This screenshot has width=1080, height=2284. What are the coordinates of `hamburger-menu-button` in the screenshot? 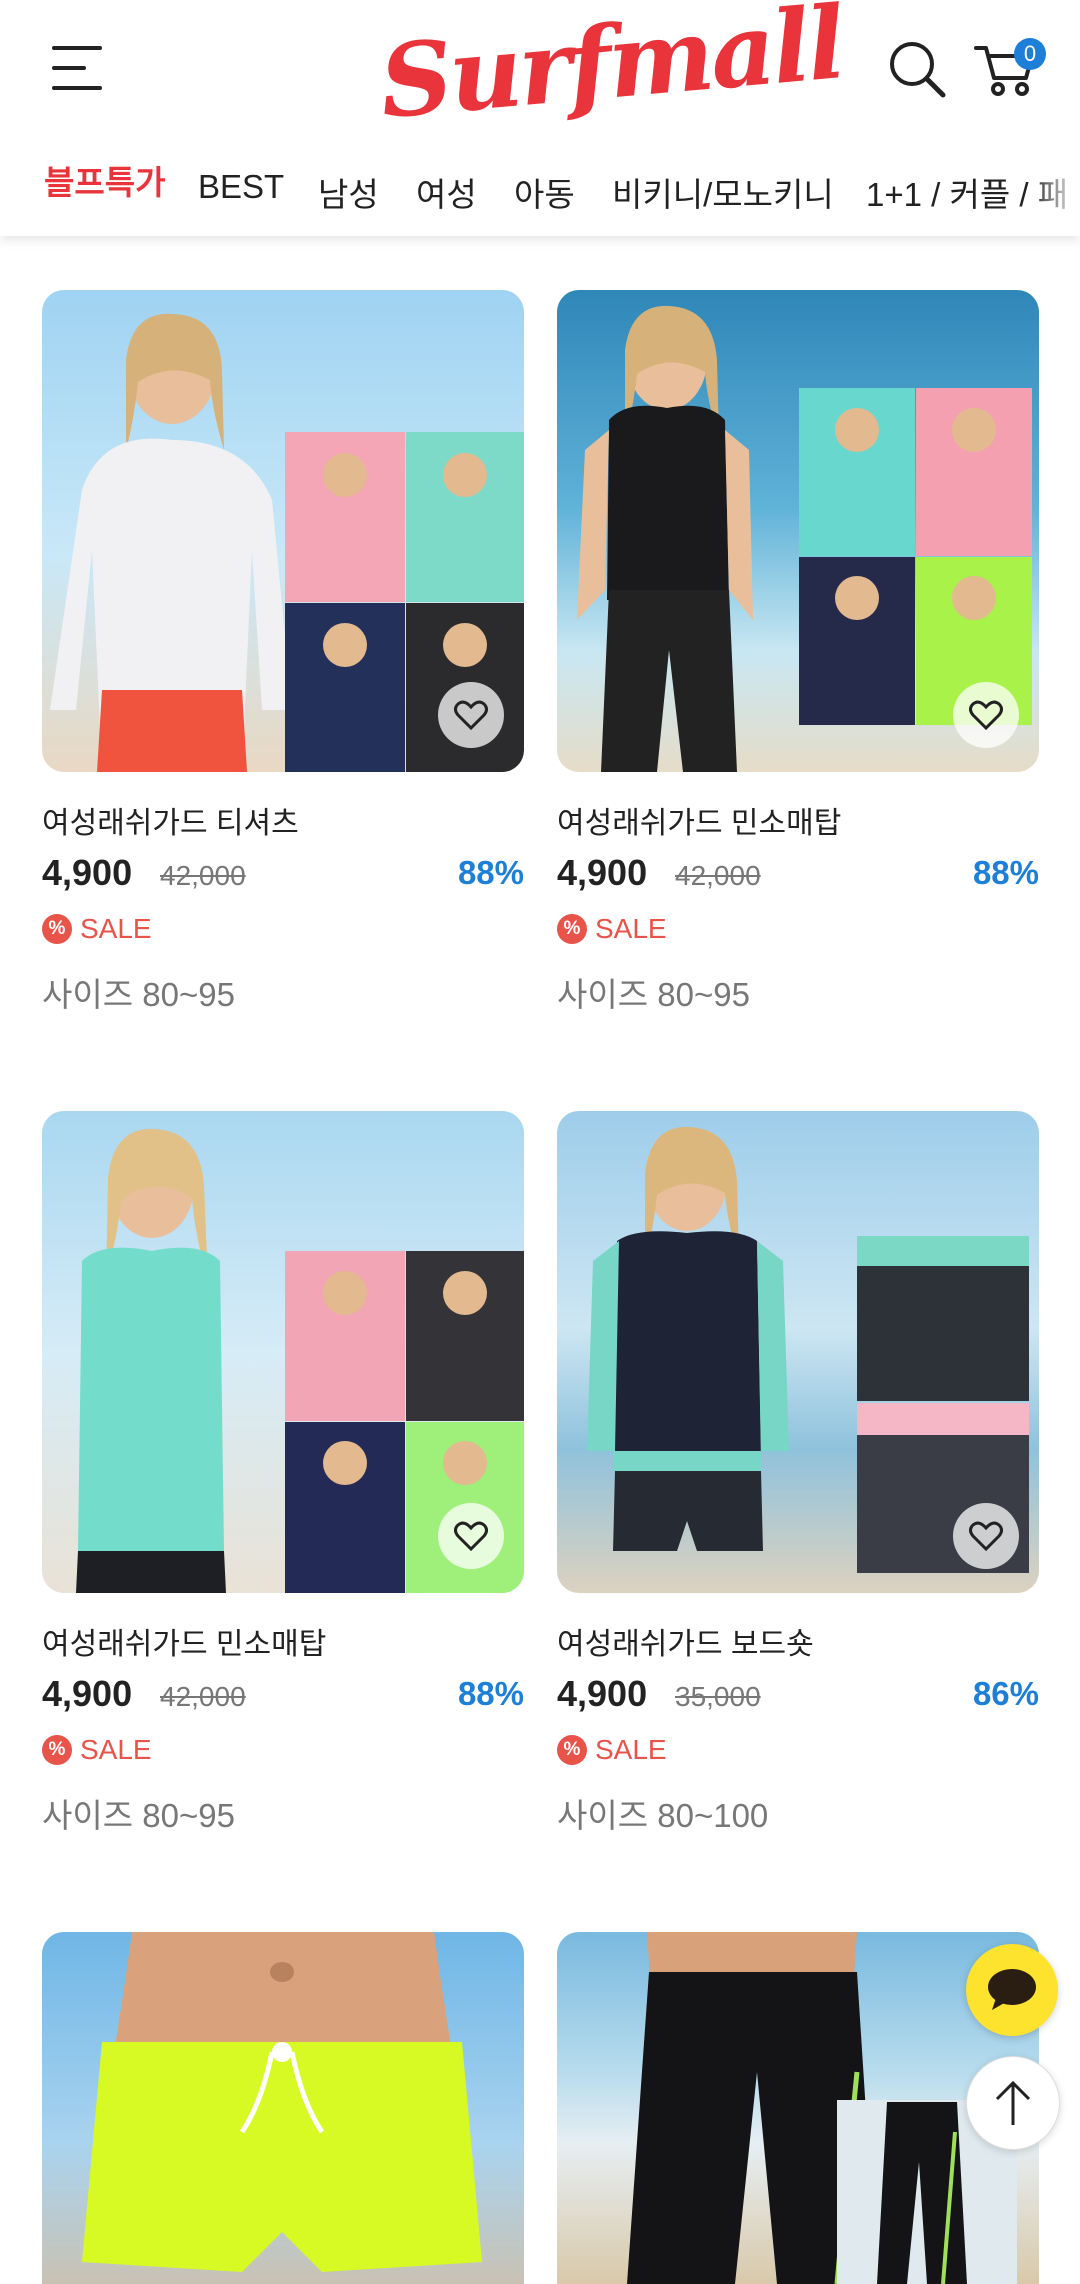 It's located at (78, 68).